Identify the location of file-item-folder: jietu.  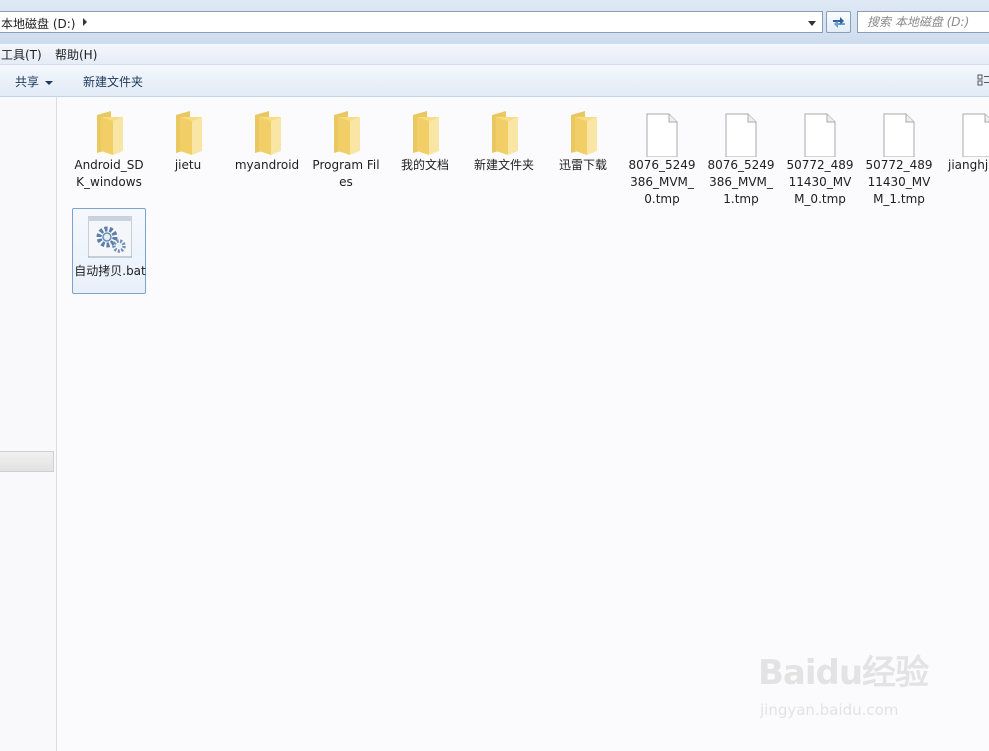
(188, 146).